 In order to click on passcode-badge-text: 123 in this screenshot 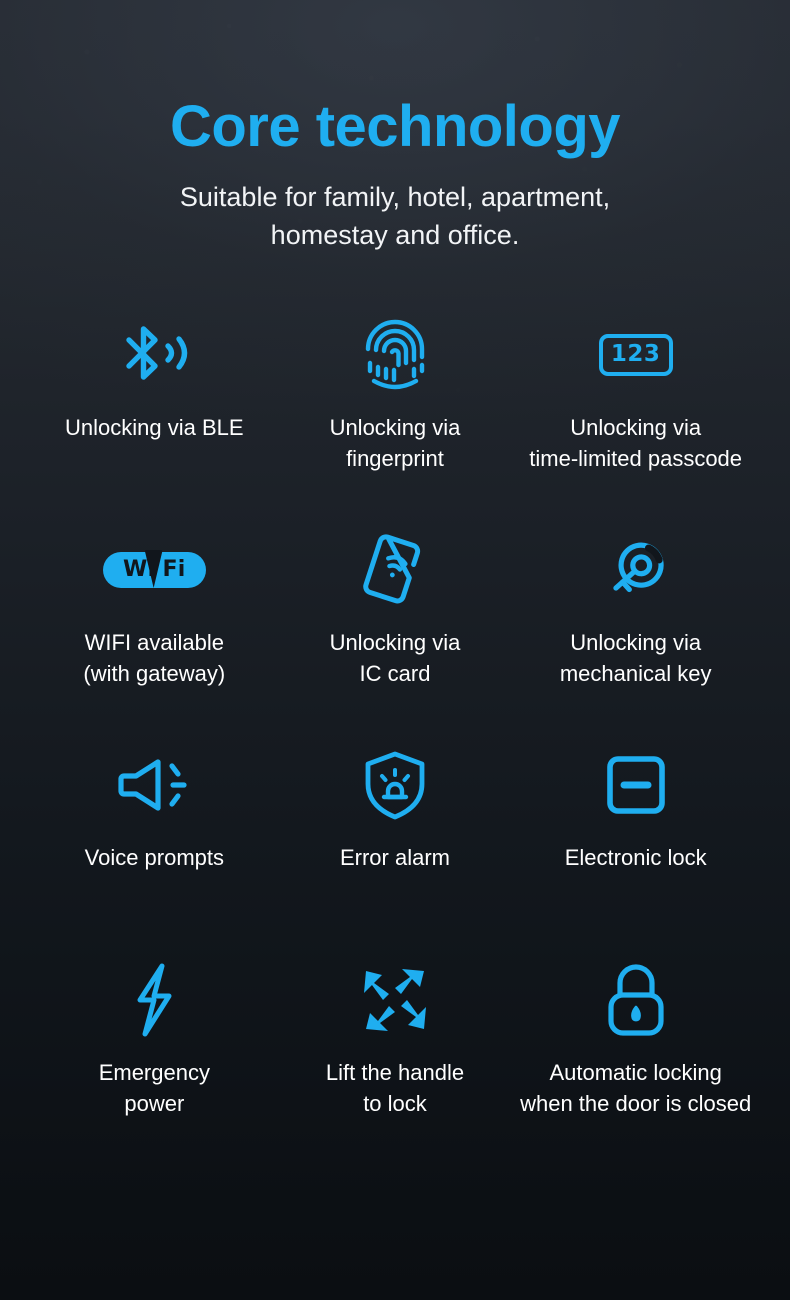, I will do `click(635, 354)`.